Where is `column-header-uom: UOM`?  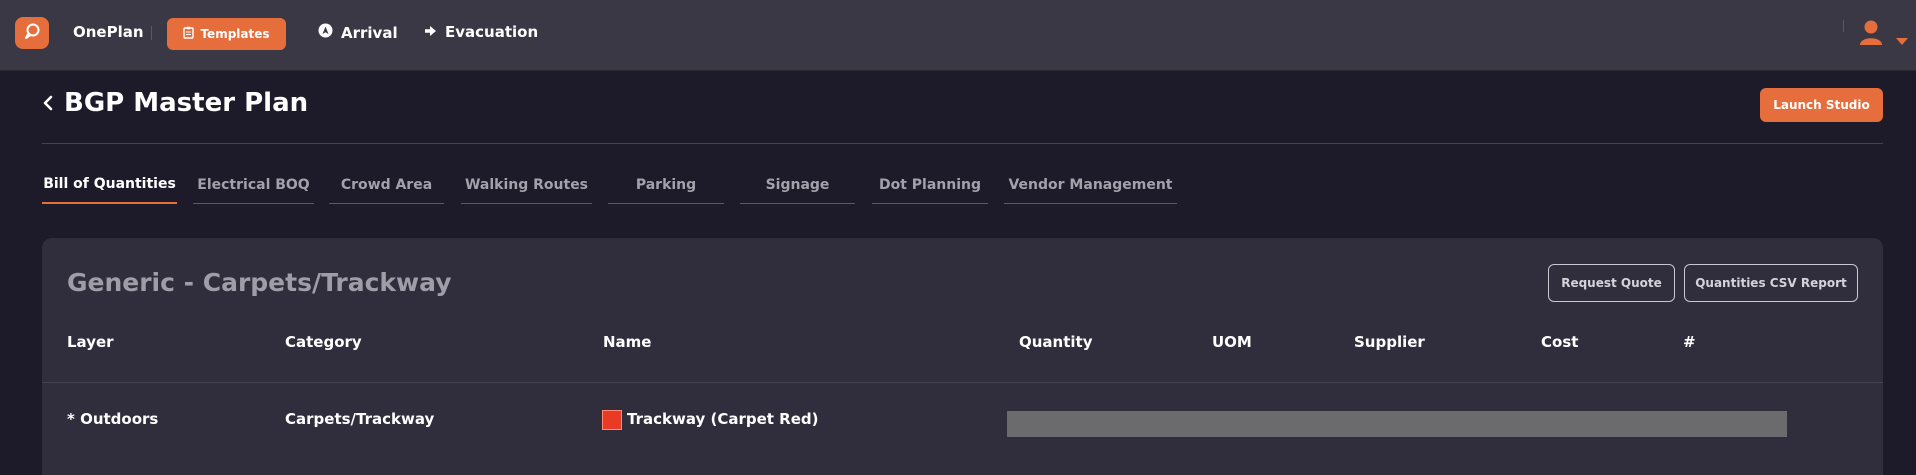 column-header-uom: UOM is located at coordinates (1232, 342).